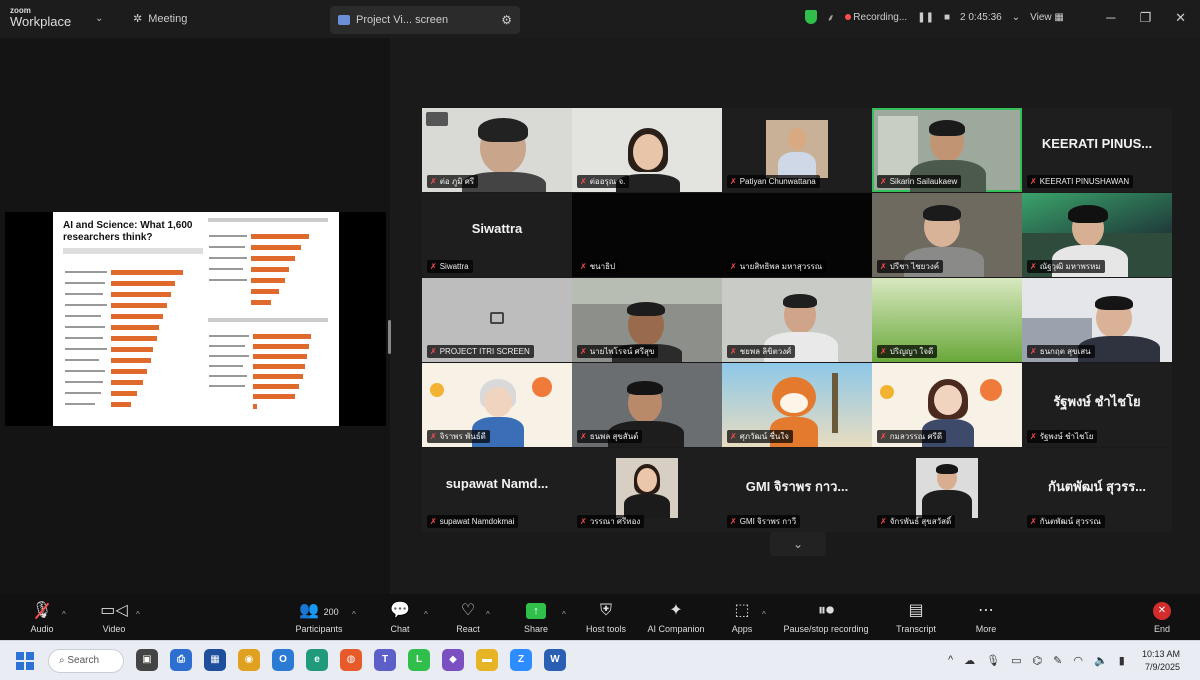 Image resolution: width=1200 pixels, height=680 pixels. Describe the element at coordinates (114, 617) in the screenshot. I see `video-button: ▭◁ ^ Video` at that location.